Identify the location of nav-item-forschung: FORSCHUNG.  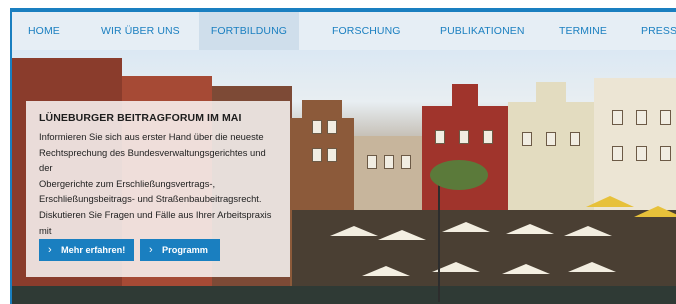
(366, 31).